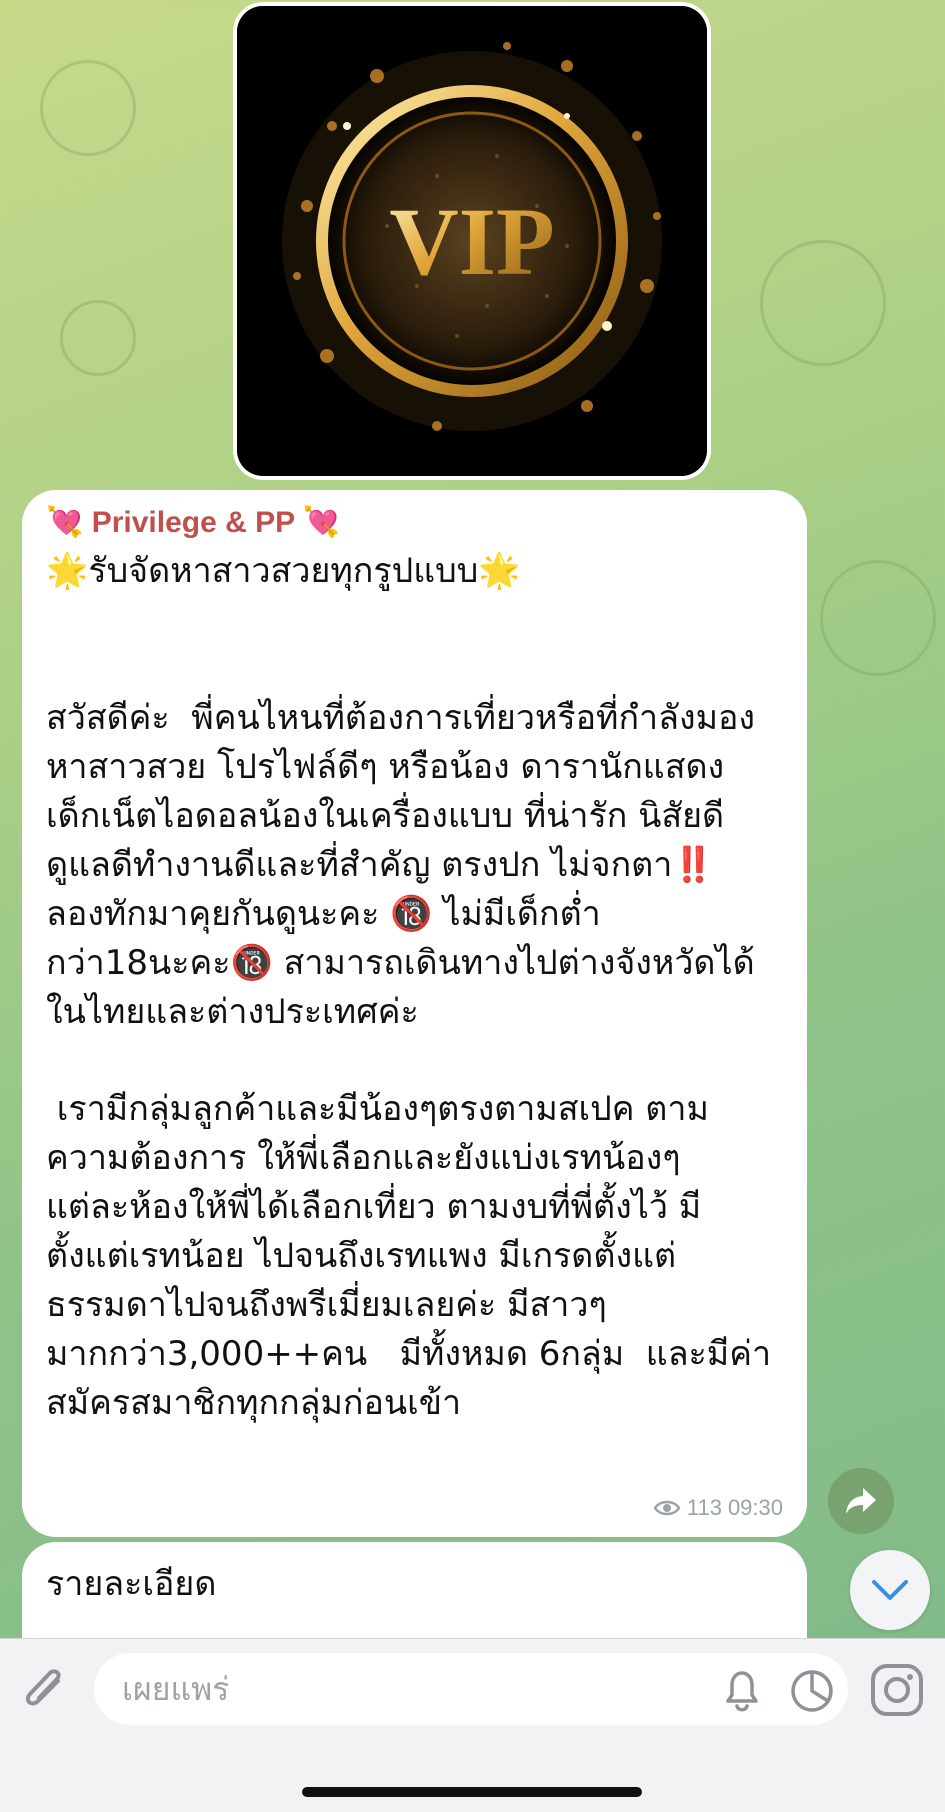 The image size is (945, 1812). I want to click on post-text-line: ธรรมดาไปจนถึงพรีเมี่ยมเลยค่ะ มีสาวๆ, so click(326, 1305).